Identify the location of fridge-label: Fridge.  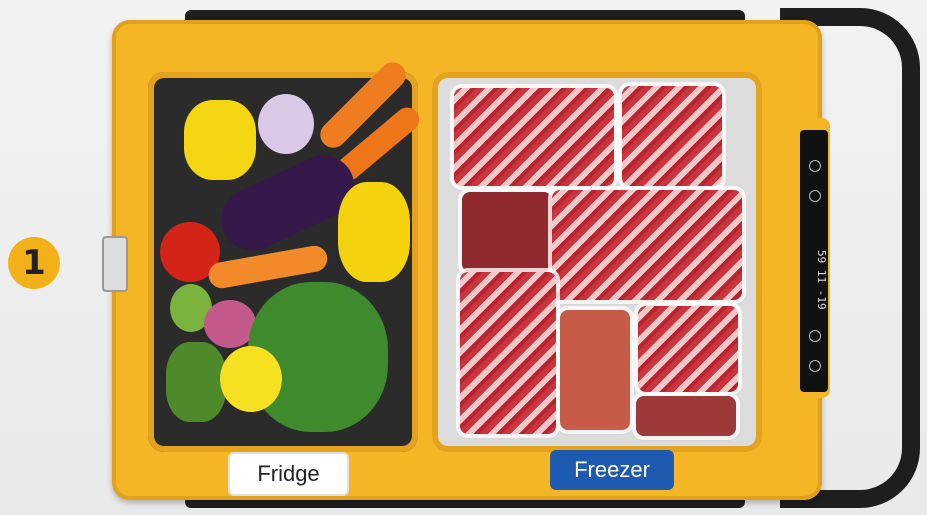
(288, 474).